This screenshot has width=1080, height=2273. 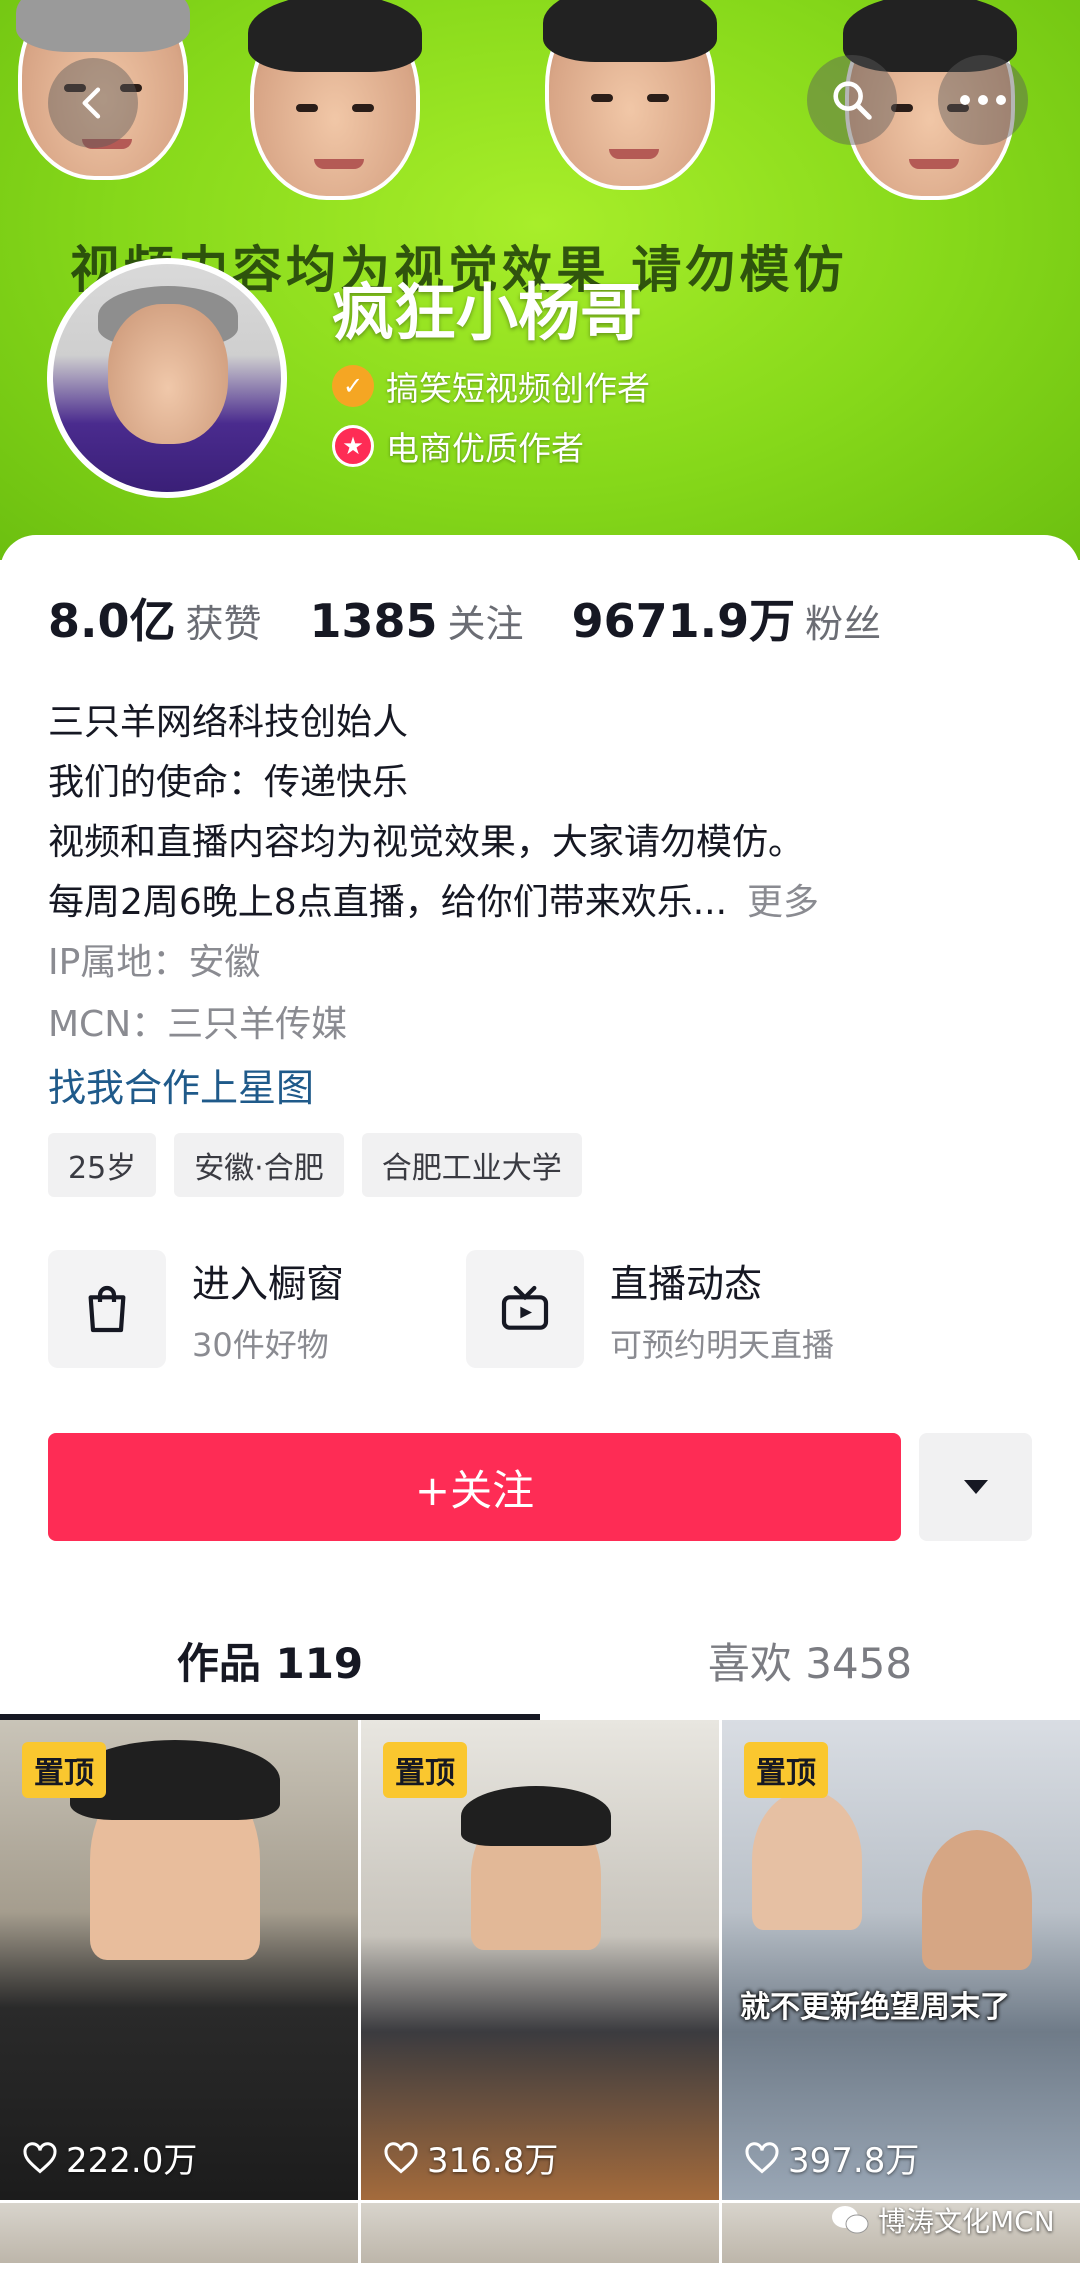 What do you see at coordinates (228, 722) in the screenshot?
I see `bio-line: 三只羊网络科技创始人` at bounding box center [228, 722].